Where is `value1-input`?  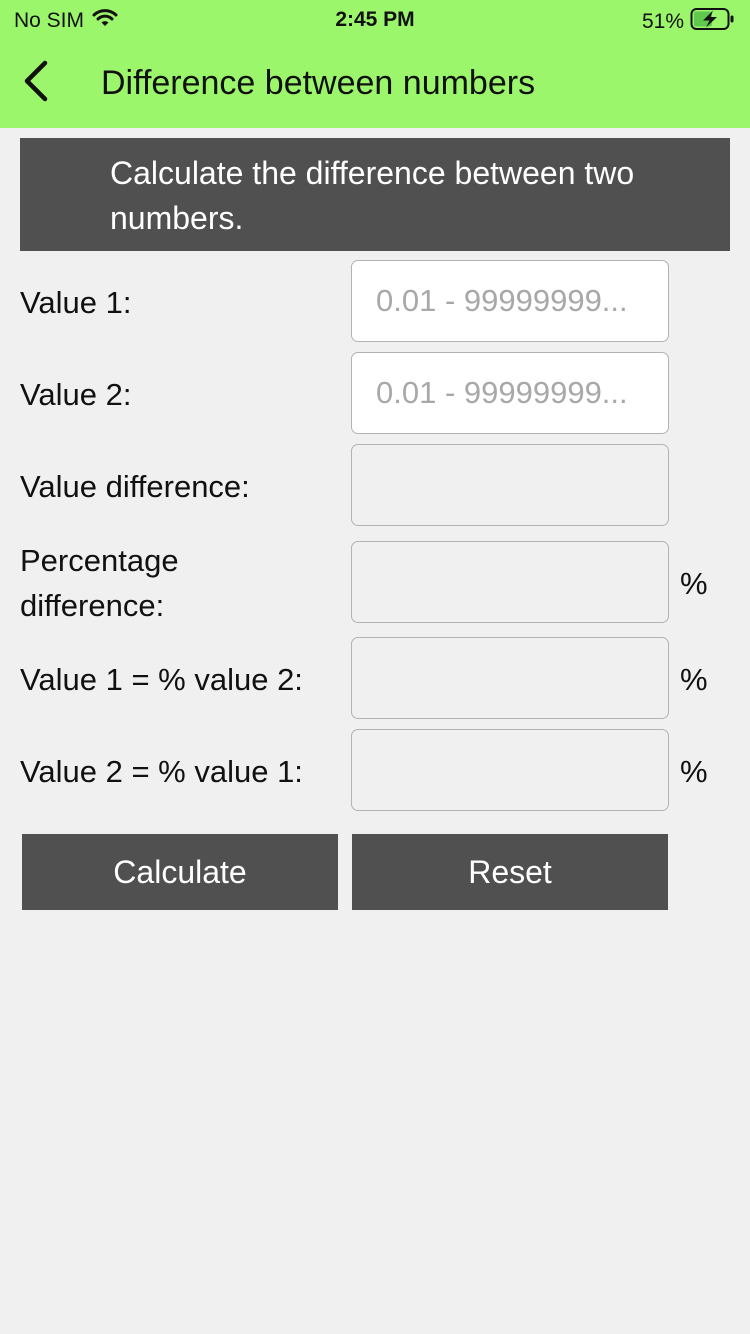
value1-input is located at coordinates (510, 301).